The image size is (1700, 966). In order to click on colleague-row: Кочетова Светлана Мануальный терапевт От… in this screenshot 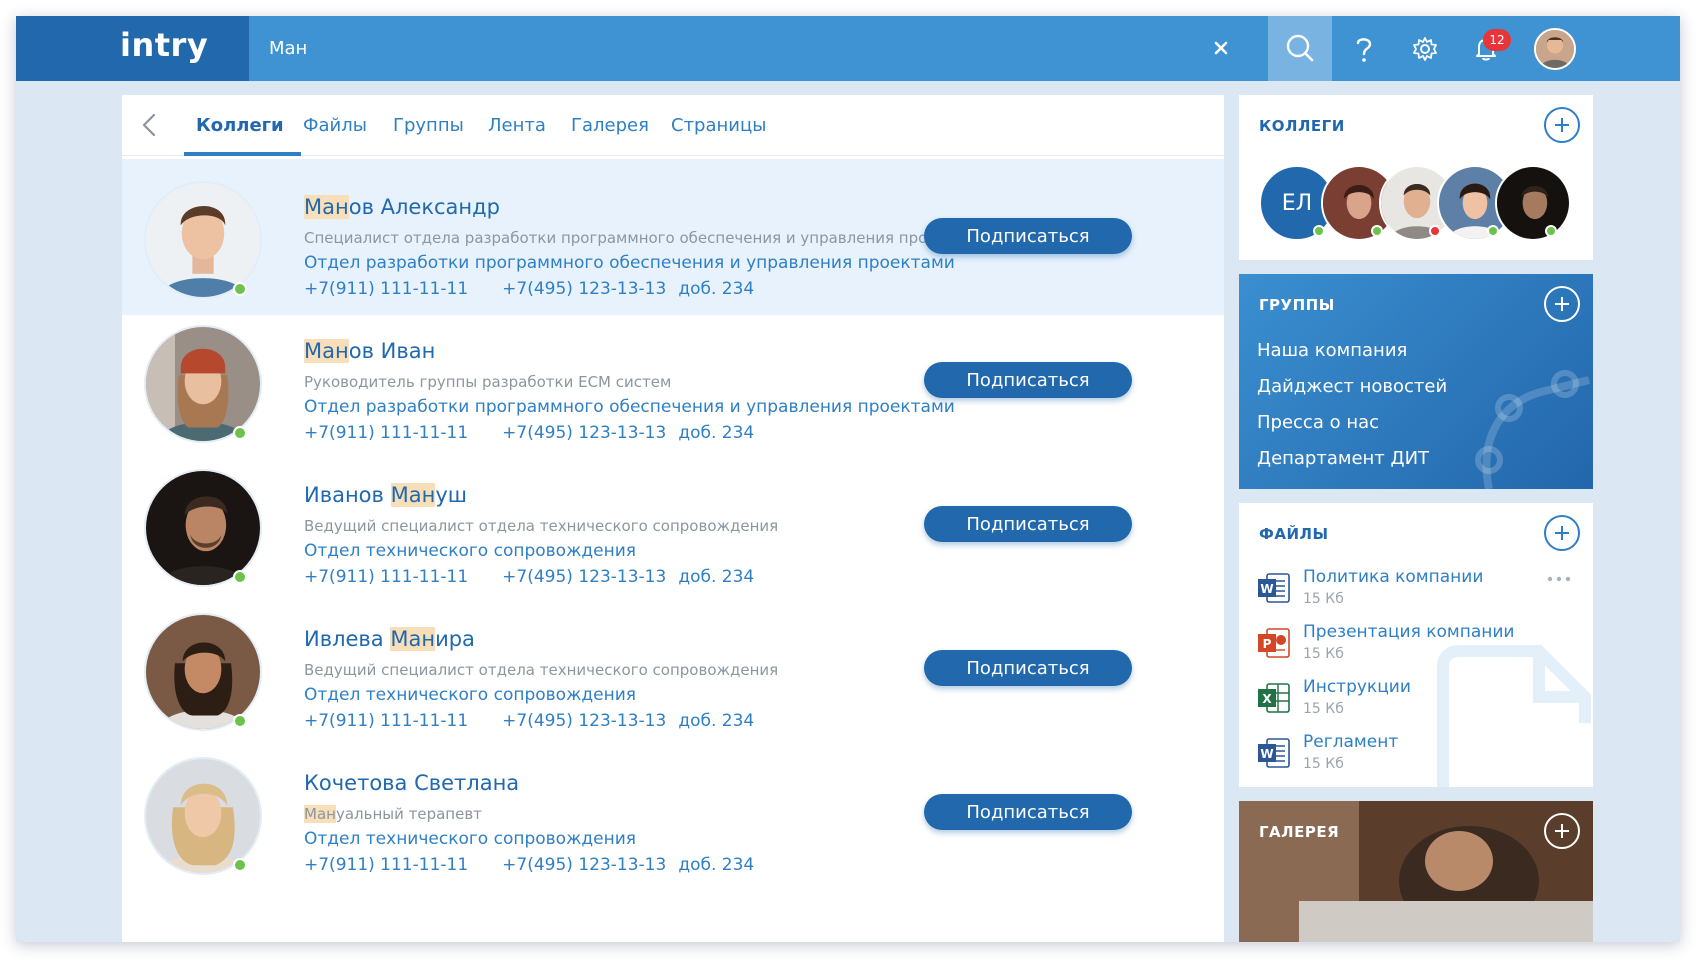, I will do `click(673, 813)`.